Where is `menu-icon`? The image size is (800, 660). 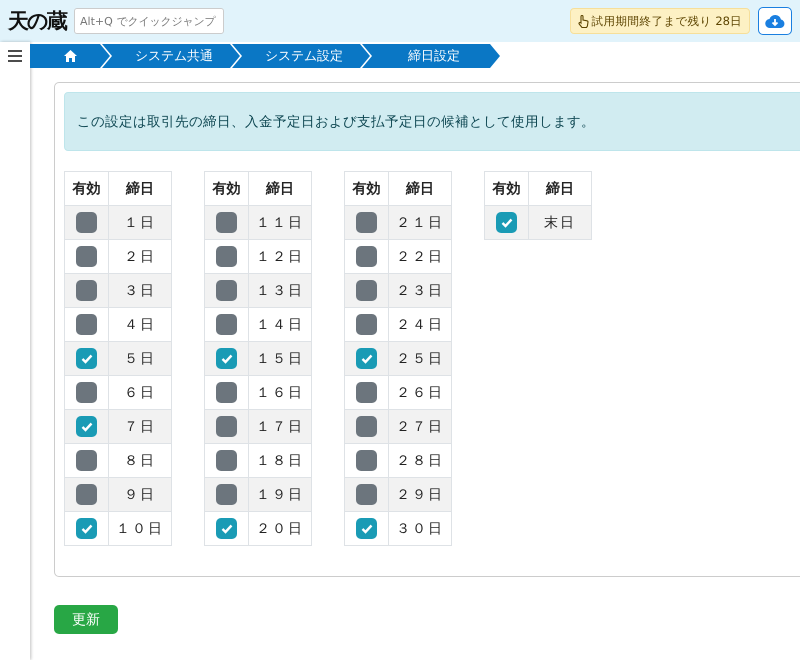 menu-icon is located at coordinates (15, 56).